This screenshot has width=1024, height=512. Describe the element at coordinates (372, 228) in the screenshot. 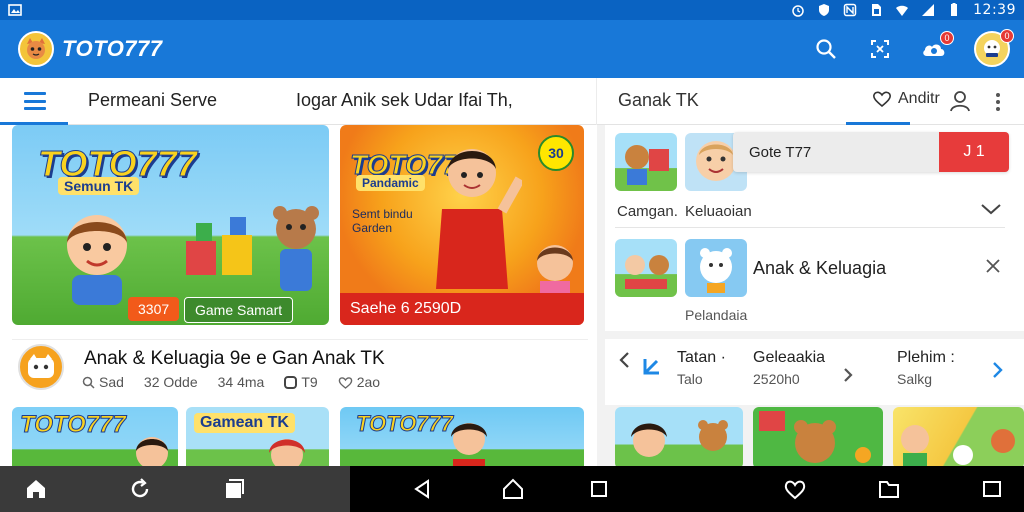

I see `banner-side-line-2: Garden` at that location.